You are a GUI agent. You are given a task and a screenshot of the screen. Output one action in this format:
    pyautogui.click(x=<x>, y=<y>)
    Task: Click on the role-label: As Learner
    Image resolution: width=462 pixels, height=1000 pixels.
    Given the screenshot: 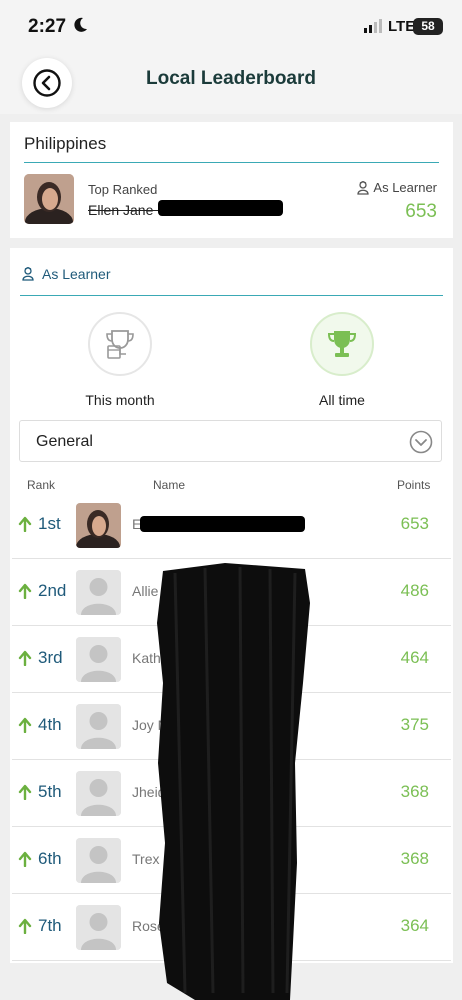 What is the action you would take?
    pyautogui.click(x=397, y=187)
    